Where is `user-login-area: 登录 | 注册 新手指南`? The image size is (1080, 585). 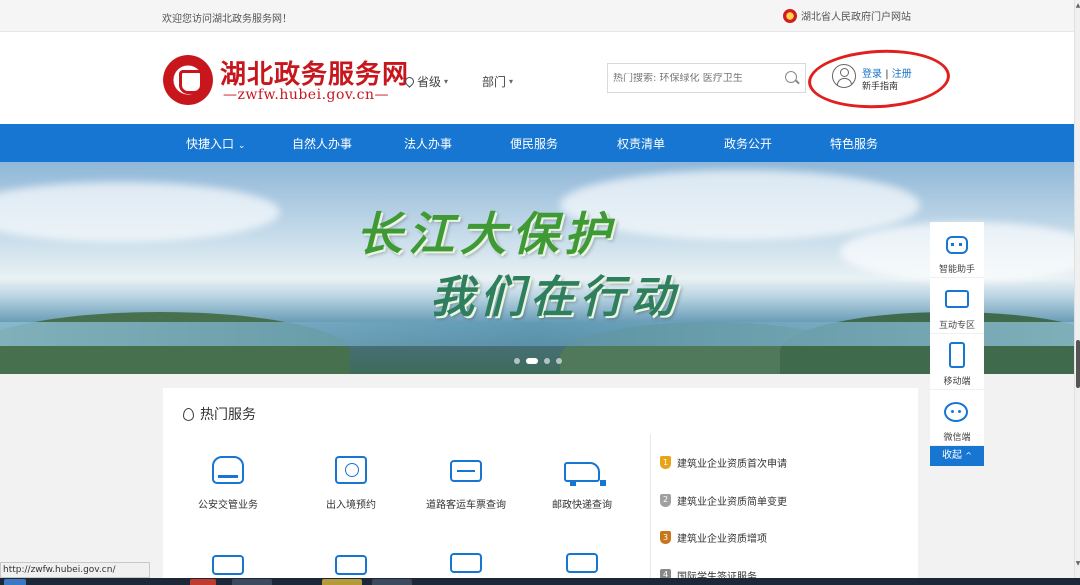 user-login-area: 登录 | 注册 新手指南 is located at coordinates (879, 79).